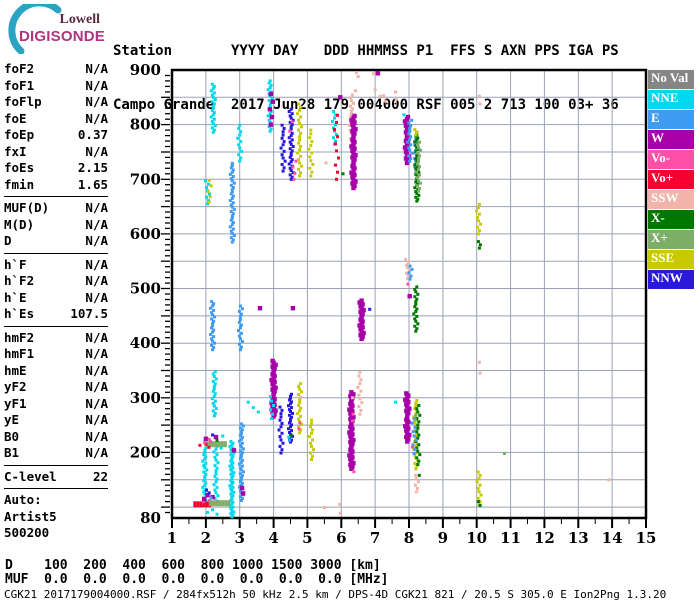 The image size is (700, 600). Describe the element at coordinates (612, 538) in the screenshot. I see `svg-text: 14` at that location.